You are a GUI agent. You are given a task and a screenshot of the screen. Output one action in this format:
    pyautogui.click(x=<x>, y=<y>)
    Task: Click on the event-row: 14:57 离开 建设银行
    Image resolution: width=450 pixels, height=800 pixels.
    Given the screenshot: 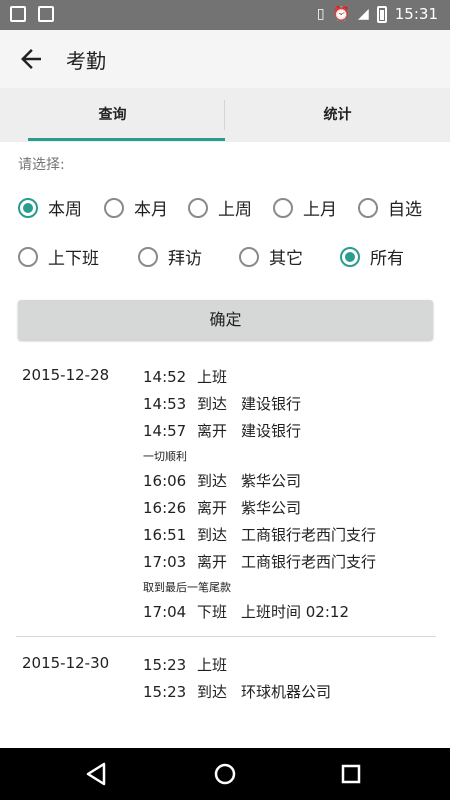 What is the action you would take?
    pyautogui.click(x=222, y=430)
    